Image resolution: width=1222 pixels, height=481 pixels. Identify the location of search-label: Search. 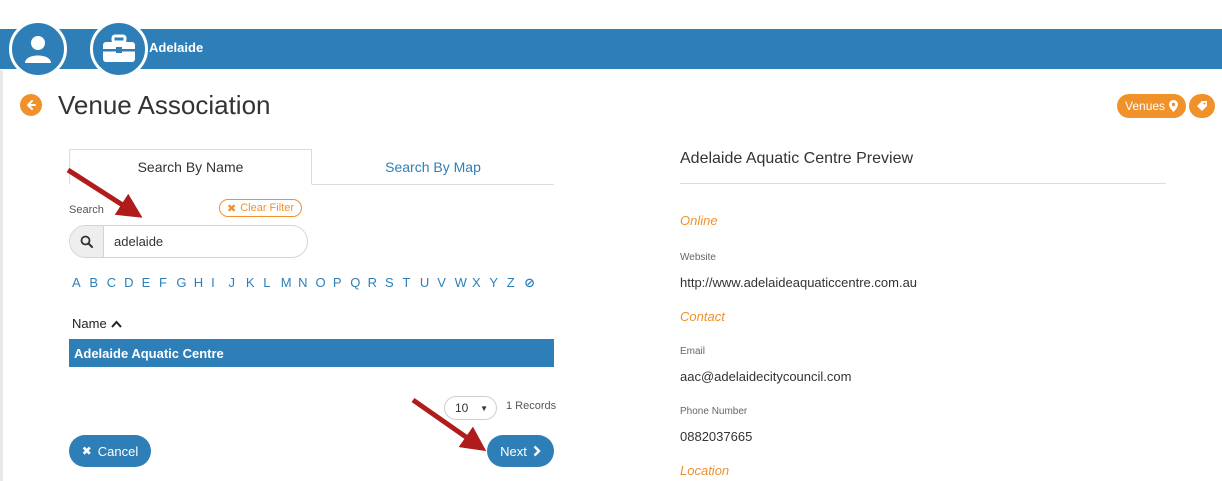
(86, 210).